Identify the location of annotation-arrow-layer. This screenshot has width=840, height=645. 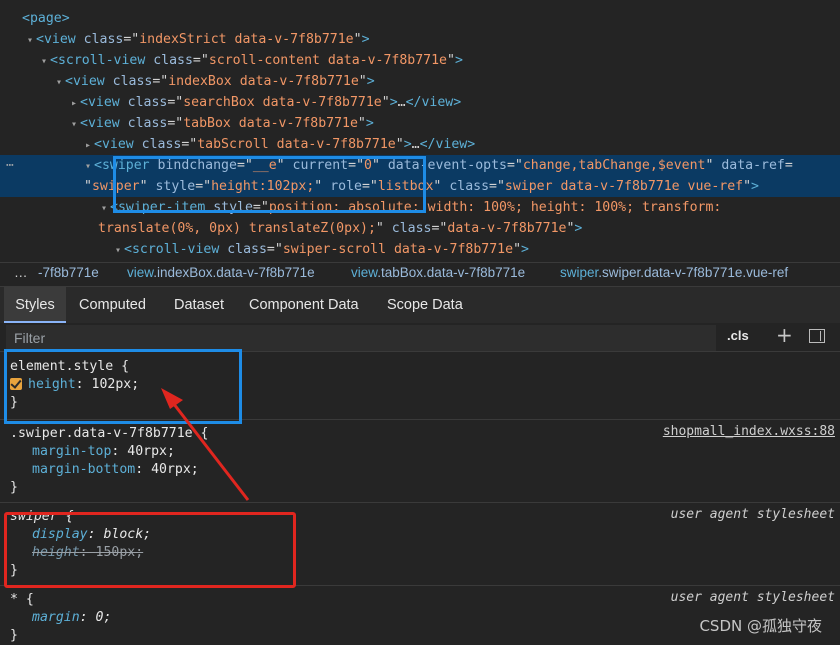
(205, 444).